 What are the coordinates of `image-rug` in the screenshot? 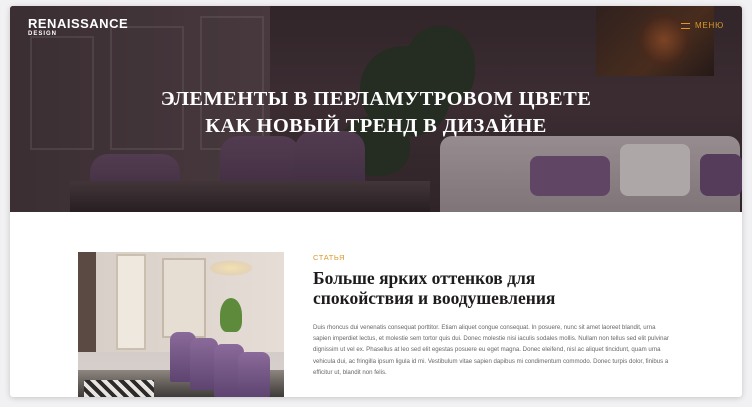 It's located at (119, 388).